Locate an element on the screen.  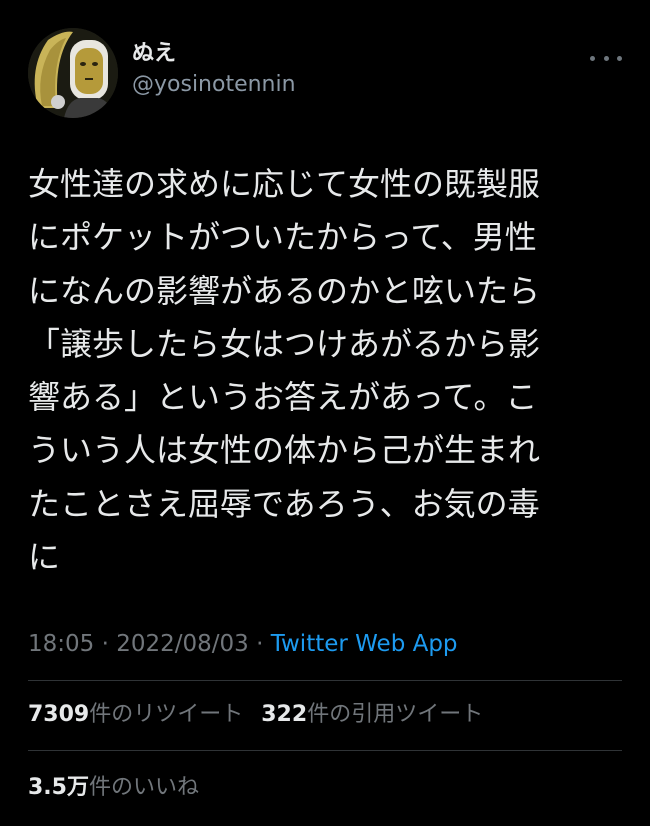
tweet-text-line: たことさえ屈辱であろう、お気の毒 is located at coordinates (284, 503).